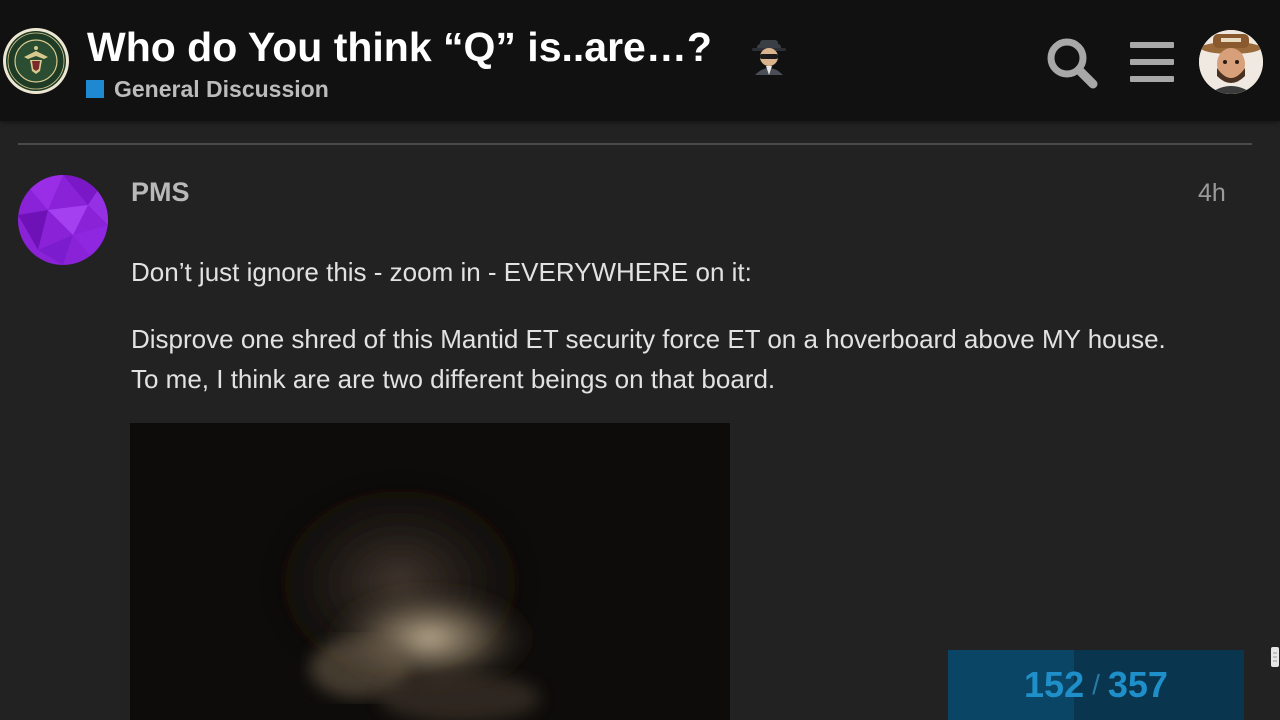  I want to click on progress-total: 357, so click(1137, 684).